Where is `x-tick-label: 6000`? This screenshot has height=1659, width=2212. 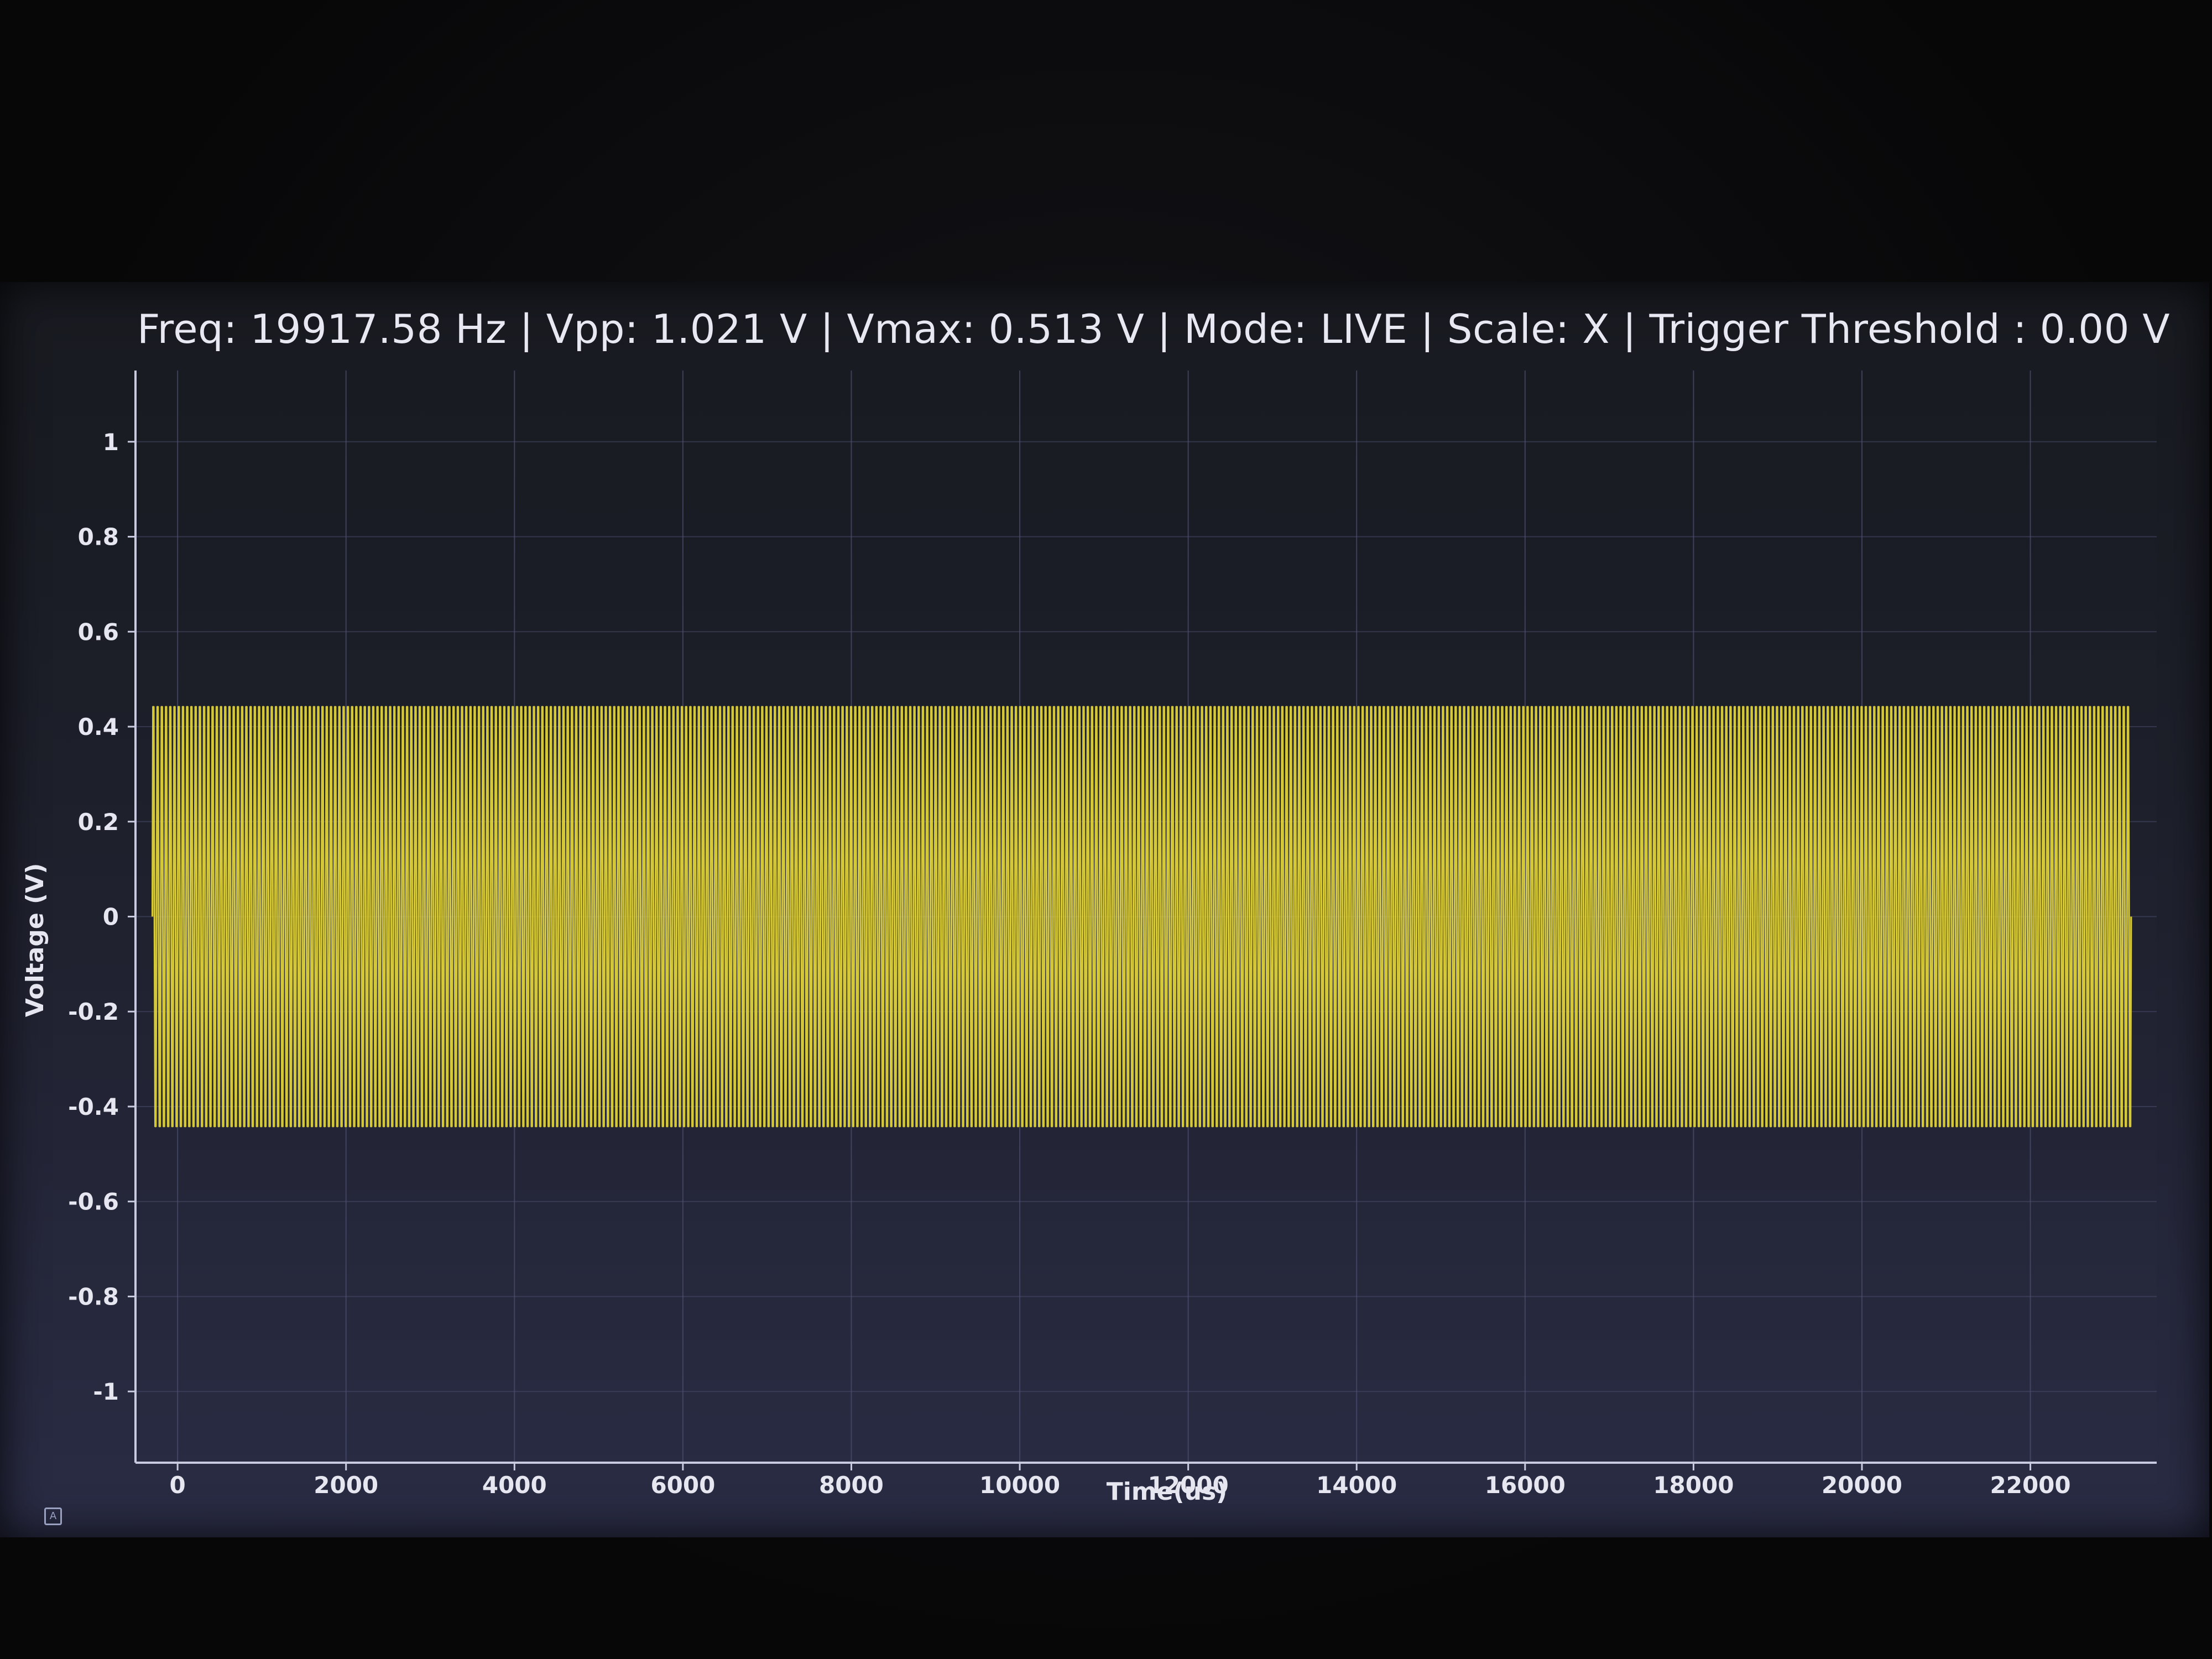 x-tick-label: 6000 is located at coordinates (683, 1486).